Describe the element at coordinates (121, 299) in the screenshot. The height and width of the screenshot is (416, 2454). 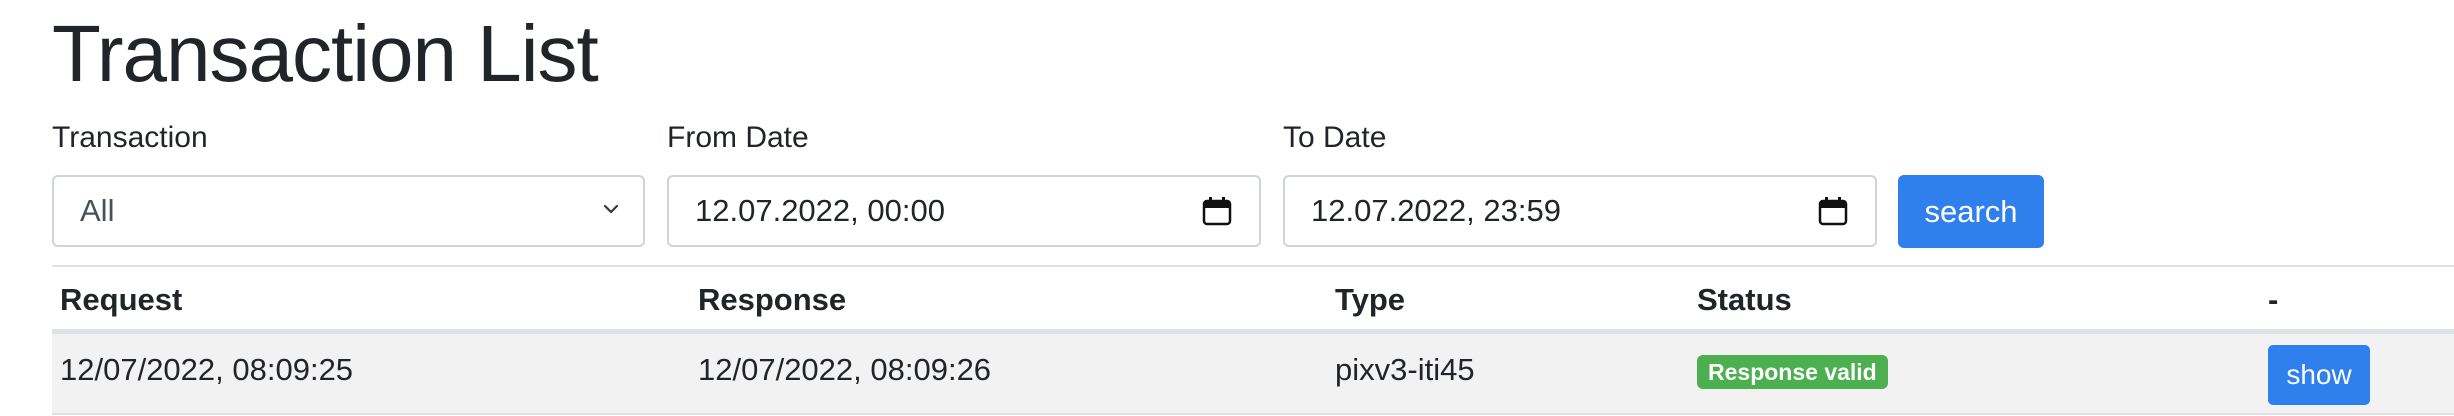
I see `column-header-request: Request` at that location.